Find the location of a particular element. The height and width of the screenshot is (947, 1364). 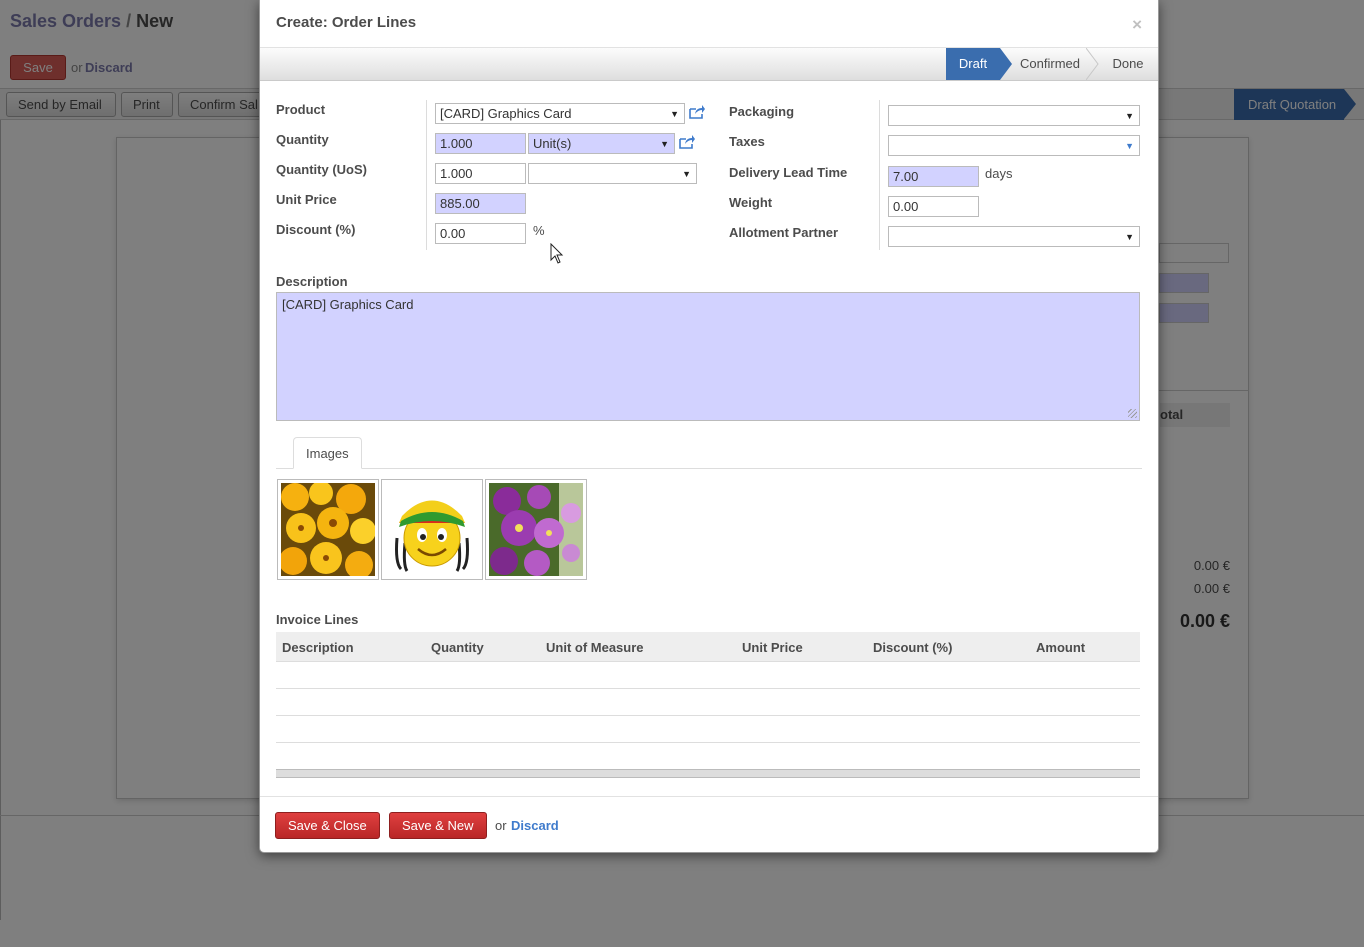

column-unit-price: Unit Price is located at coordinates (772, 648).